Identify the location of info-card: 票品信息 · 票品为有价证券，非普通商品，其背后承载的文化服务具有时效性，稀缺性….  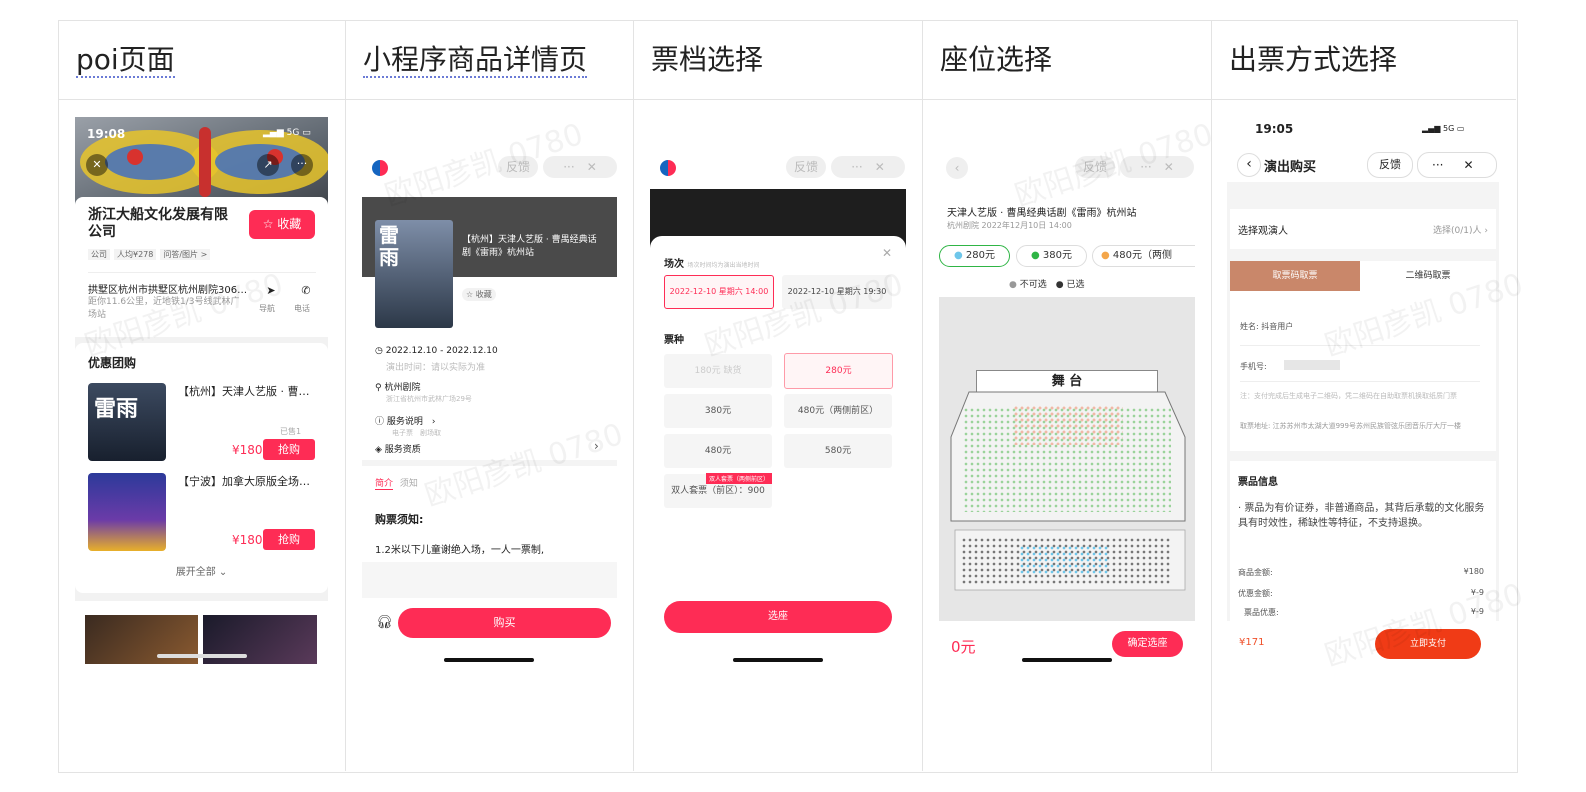
(1363, 541).